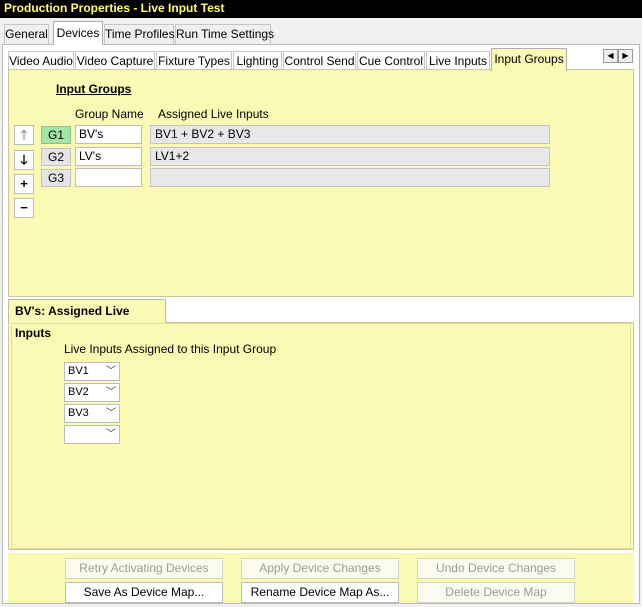 The image size is (642, 607). I want to click on assigned-inputs-label: Live Inputs Assigned to this Input Group, so click(170, 349).